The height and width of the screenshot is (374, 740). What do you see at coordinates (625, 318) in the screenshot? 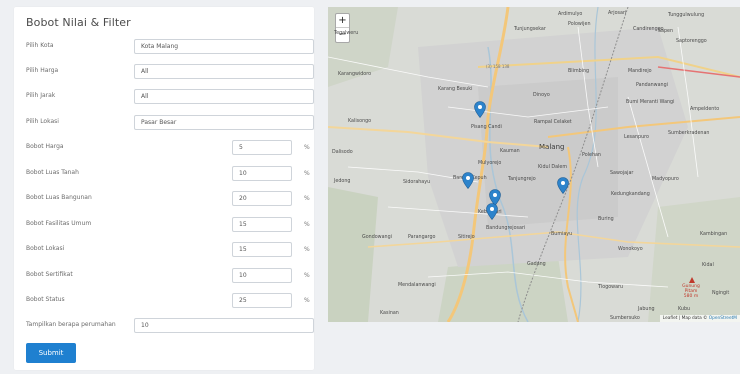
I see `map-place-label: Sumbersuko` at bounding box center [625, 318].